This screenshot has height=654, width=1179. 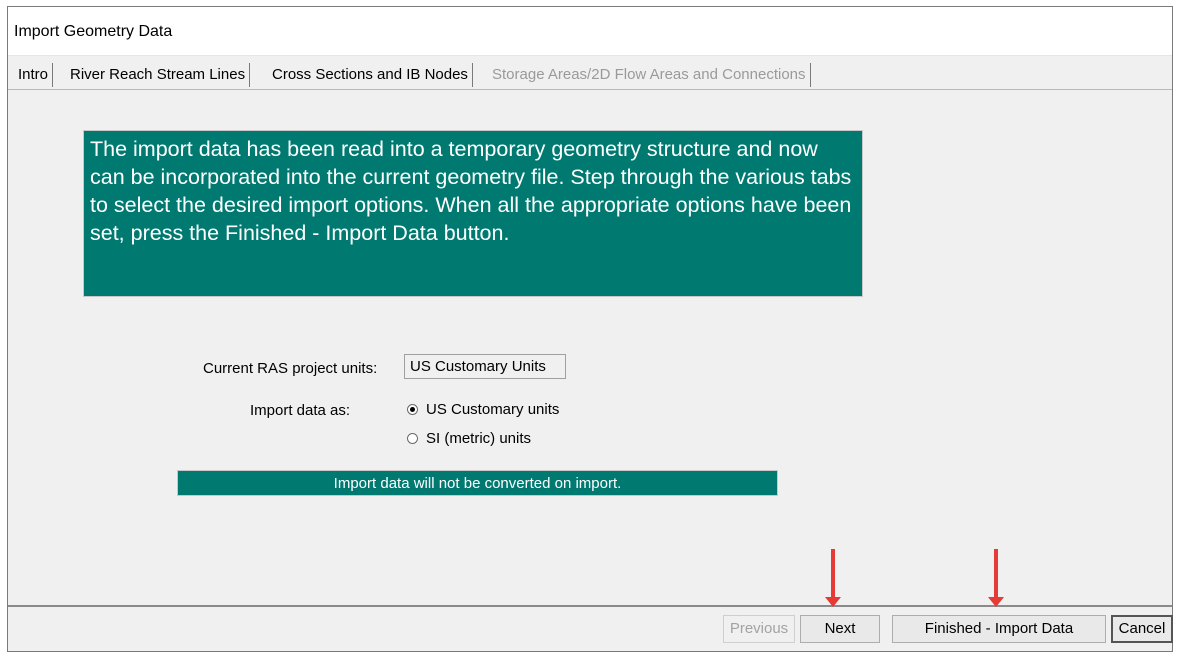 I want to click on title-bar: Import Geometry Data, so click(x=590, y=31).